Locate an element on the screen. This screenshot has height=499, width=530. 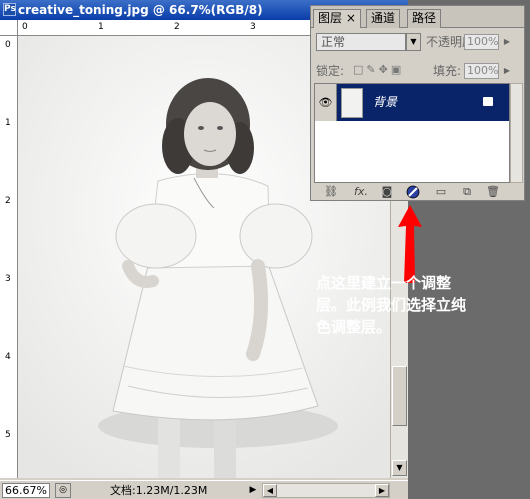
annotation-line: 色调整层。 is located at coordinates (354, 327).